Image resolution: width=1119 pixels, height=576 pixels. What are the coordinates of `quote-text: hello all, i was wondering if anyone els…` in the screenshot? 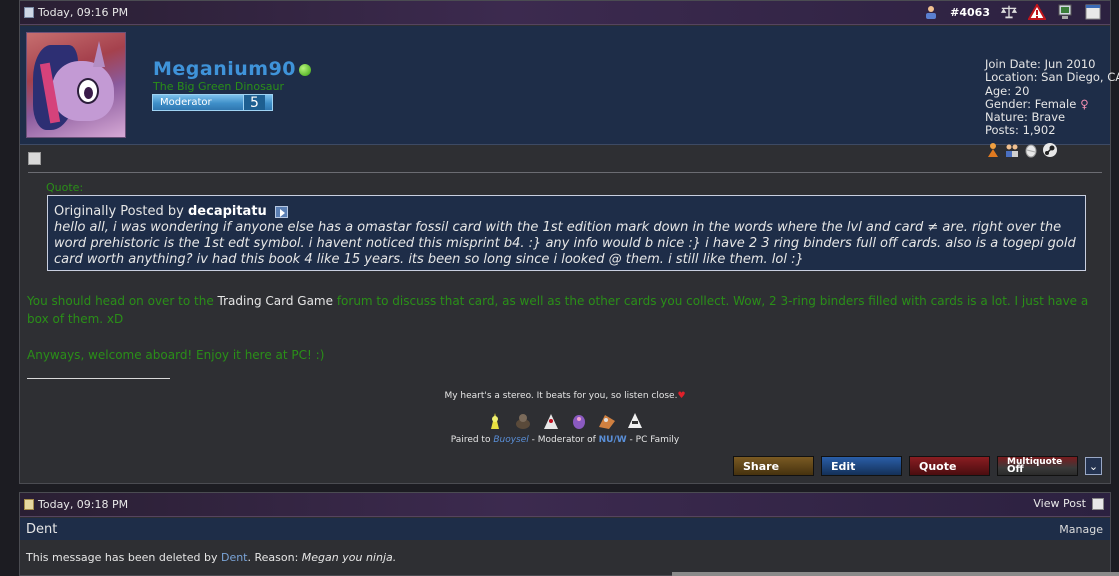 It's located at (565, 243).